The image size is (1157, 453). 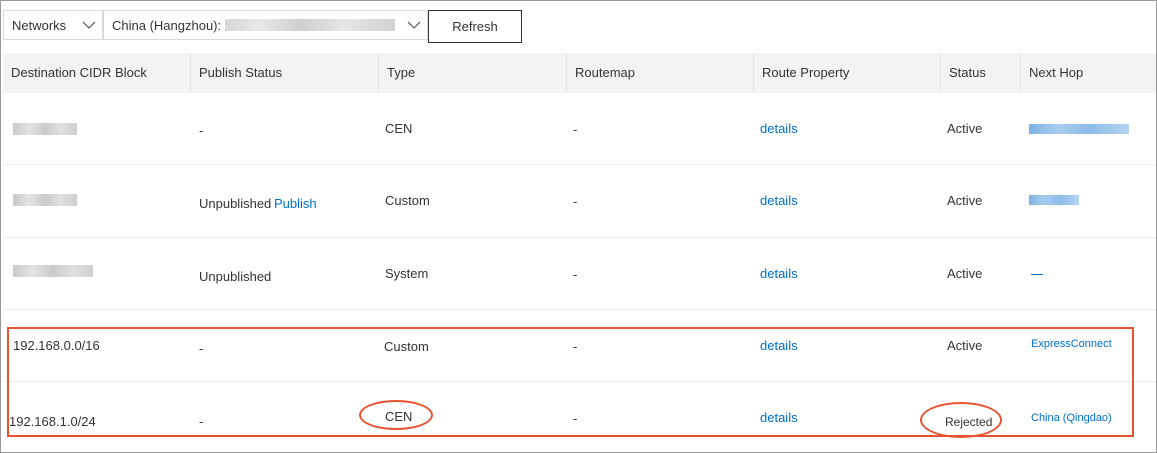 I want to click on networks-select: Networks, so click(x=53, y=25).